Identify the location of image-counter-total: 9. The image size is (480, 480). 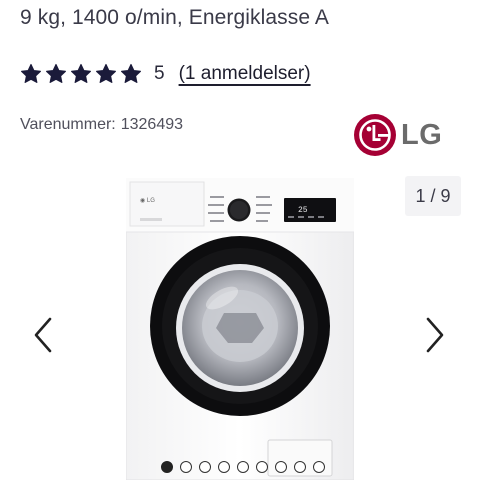
(445, 195).